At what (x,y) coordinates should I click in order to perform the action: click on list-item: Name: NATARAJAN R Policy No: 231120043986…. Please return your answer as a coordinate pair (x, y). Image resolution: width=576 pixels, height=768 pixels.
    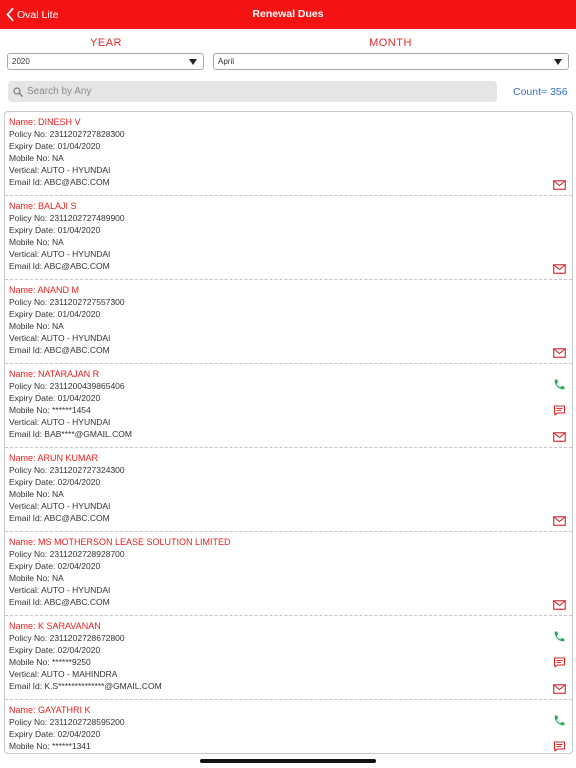
    Looking at the image, I should click on (288, 406).